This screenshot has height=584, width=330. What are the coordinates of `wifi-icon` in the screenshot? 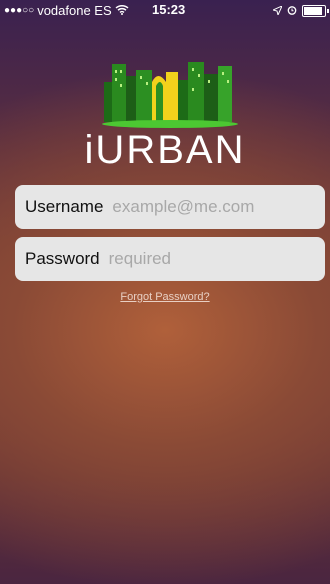 It's located at (122, 10).